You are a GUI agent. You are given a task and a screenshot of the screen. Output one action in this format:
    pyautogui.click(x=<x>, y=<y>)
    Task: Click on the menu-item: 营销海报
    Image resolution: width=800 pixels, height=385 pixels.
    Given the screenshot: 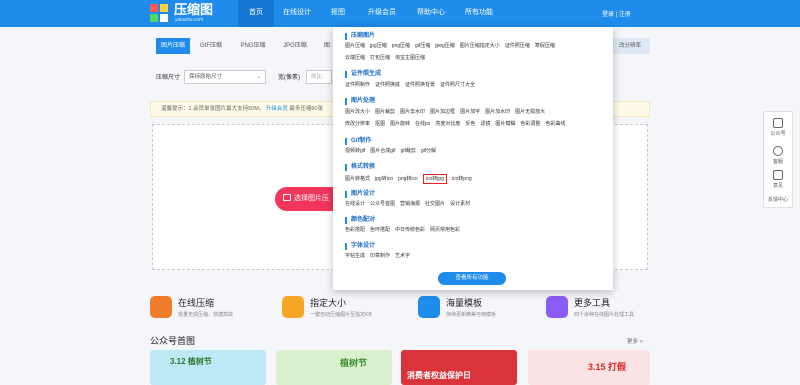 What is the action you would take?
    pyautogui.click(x=410, y=204)
    